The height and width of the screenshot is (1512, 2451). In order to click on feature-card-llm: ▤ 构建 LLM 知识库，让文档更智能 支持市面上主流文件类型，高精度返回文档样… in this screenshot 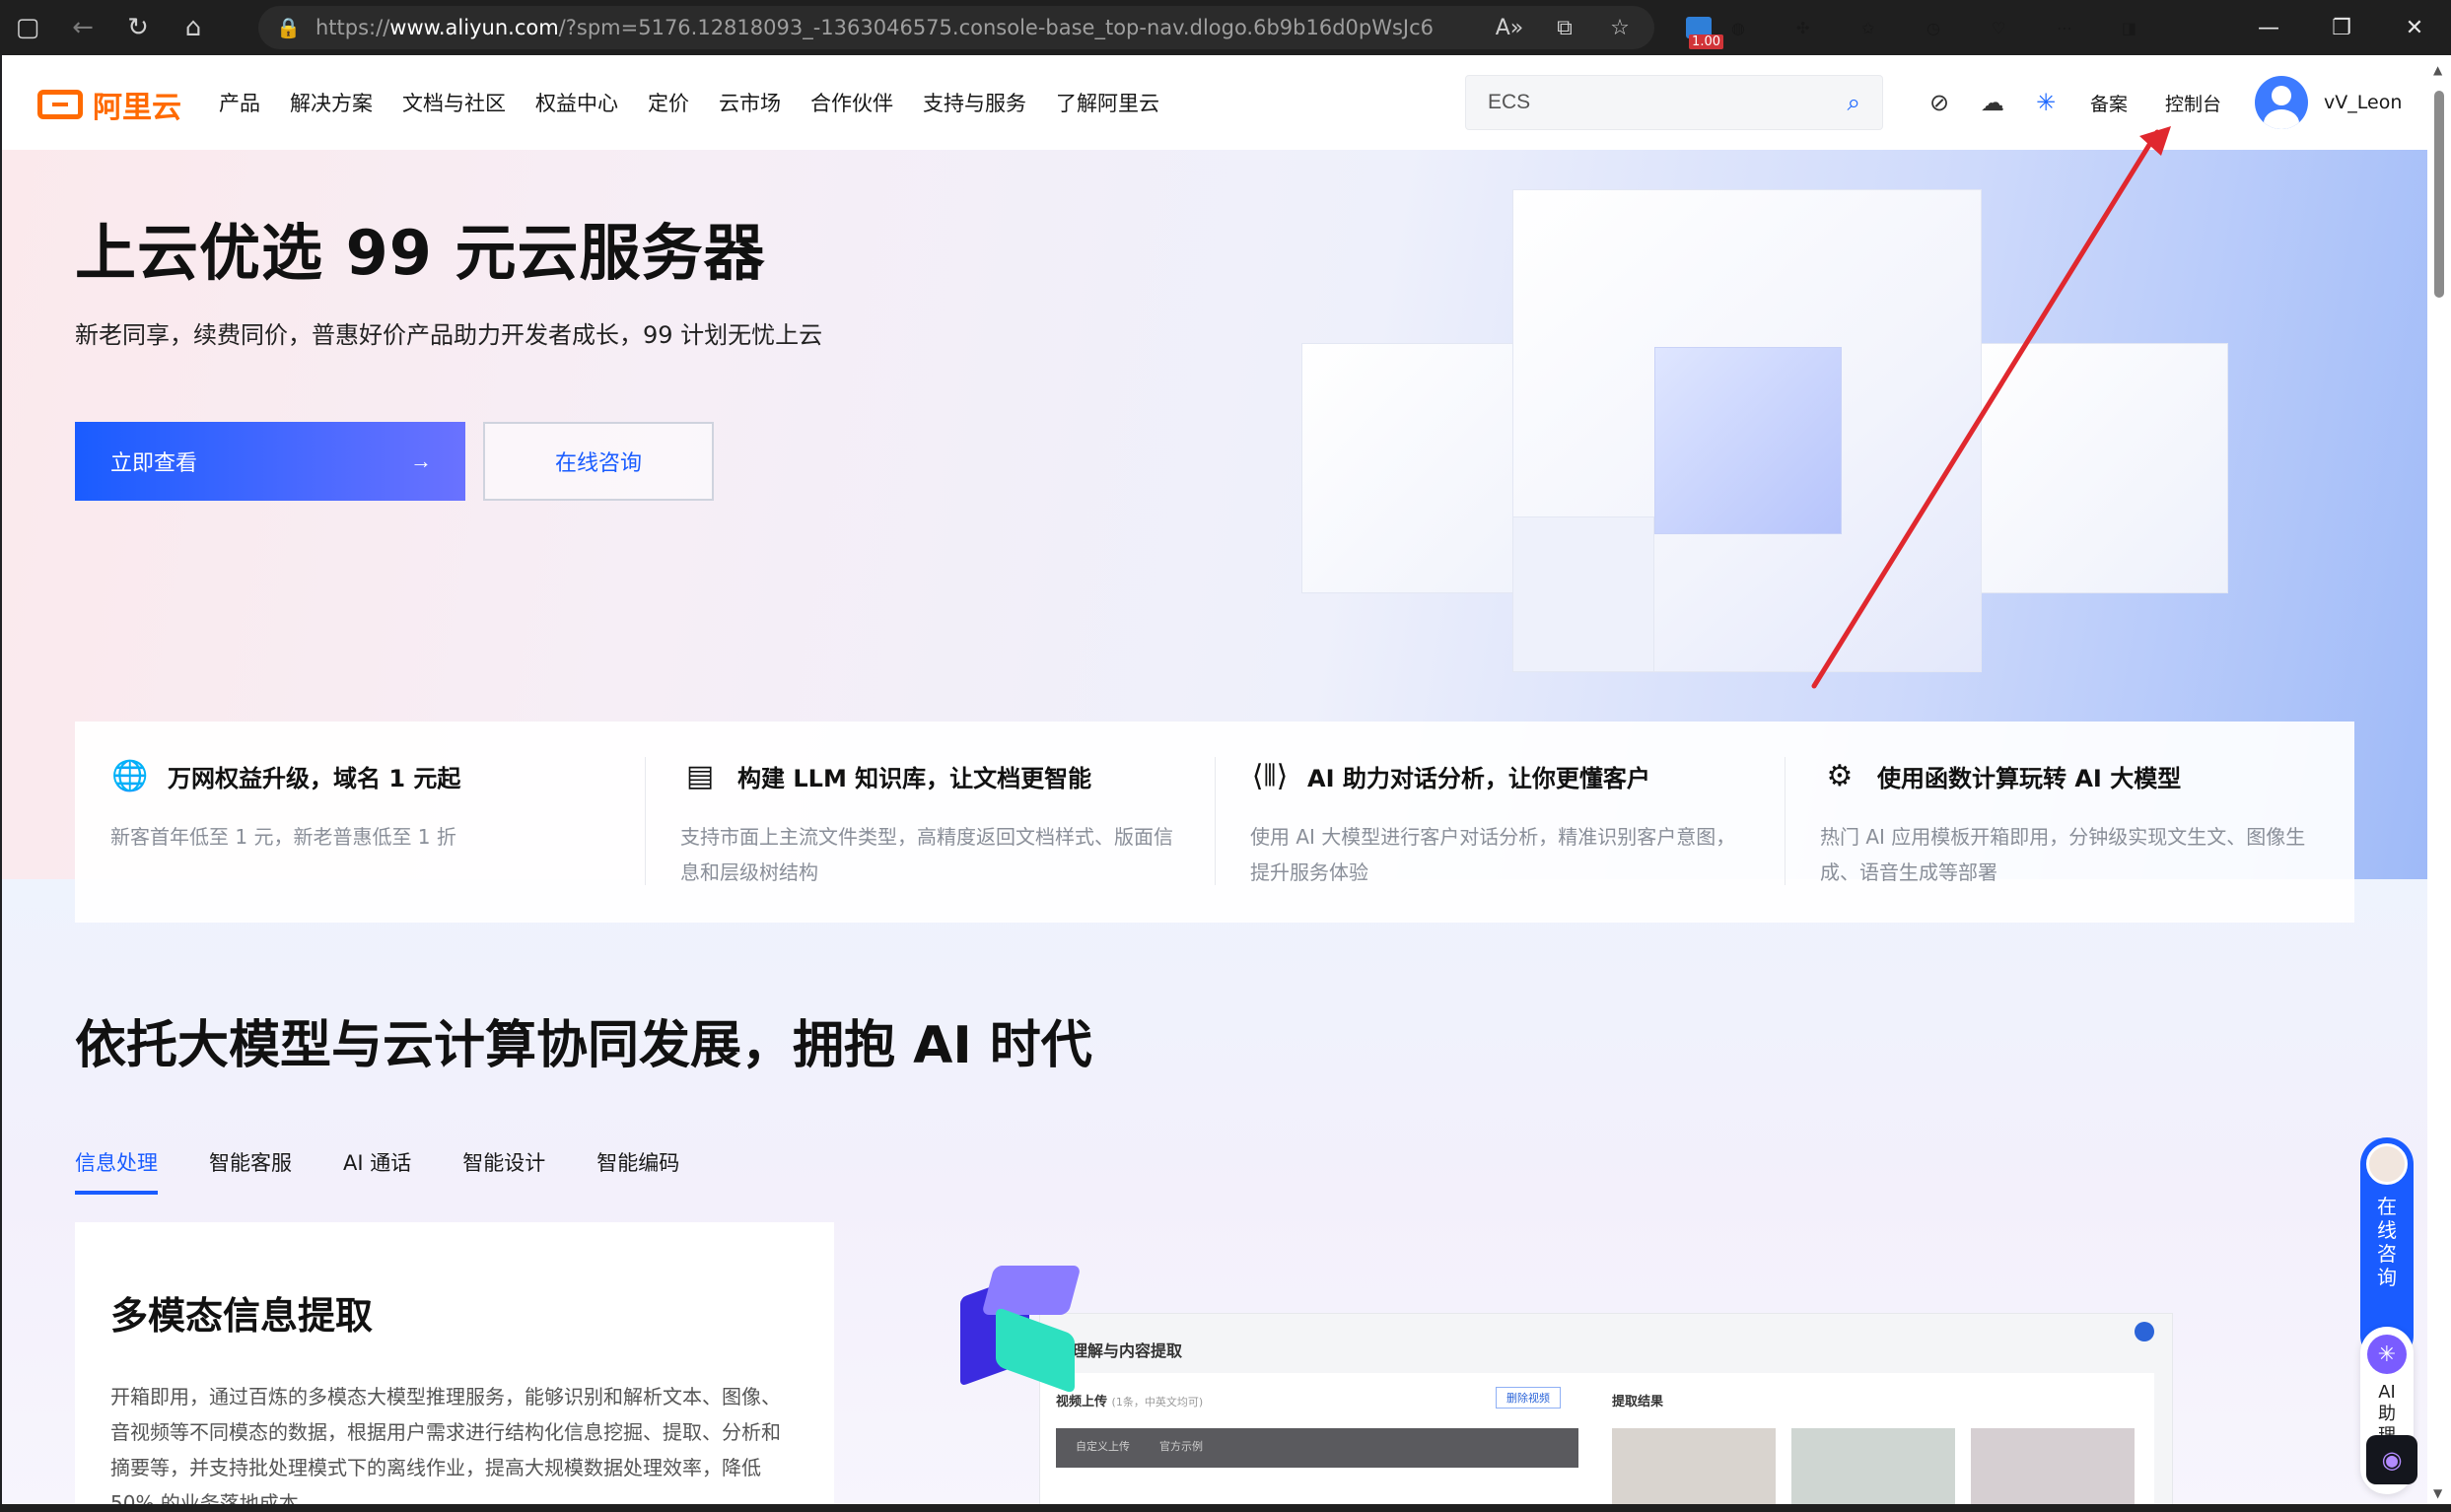, I will do `click(930, 823)`.